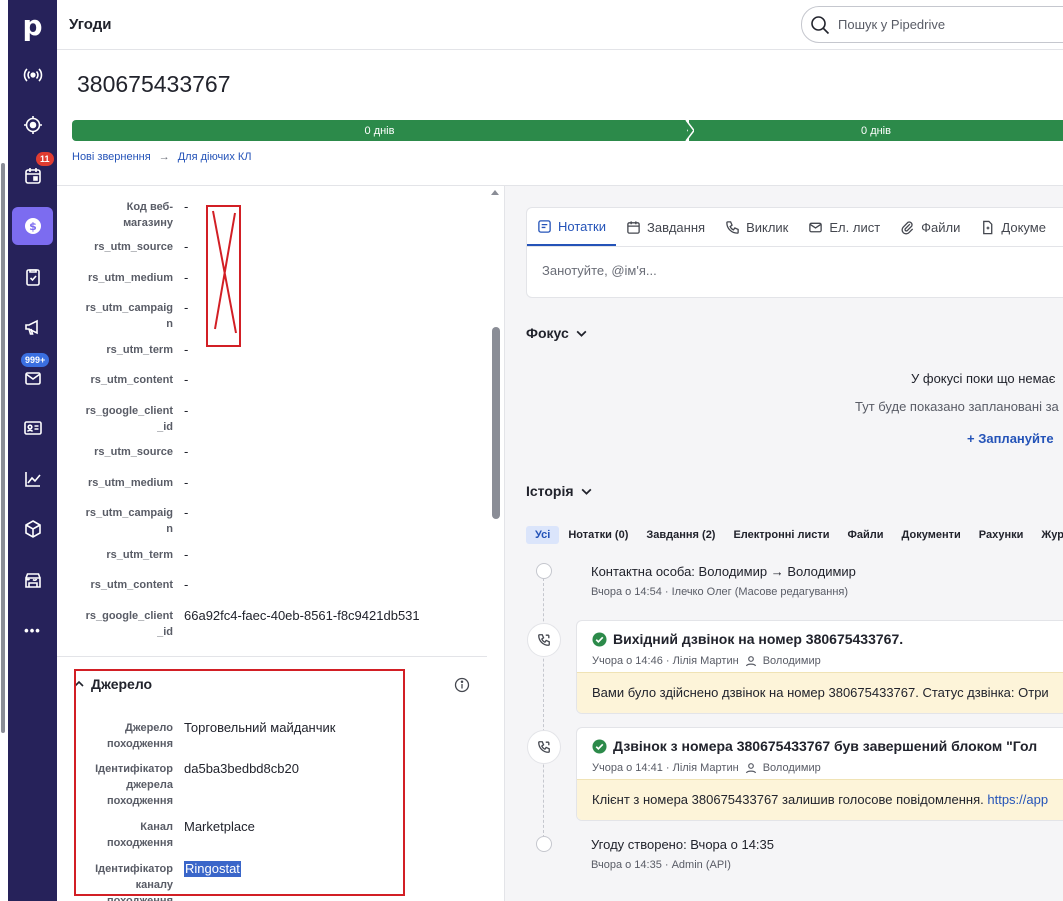  Describe the element at coordinates (723, 571) in the screenshot. I see `history-change-text: Контактна особа: Володимир → Володимир` at that location.